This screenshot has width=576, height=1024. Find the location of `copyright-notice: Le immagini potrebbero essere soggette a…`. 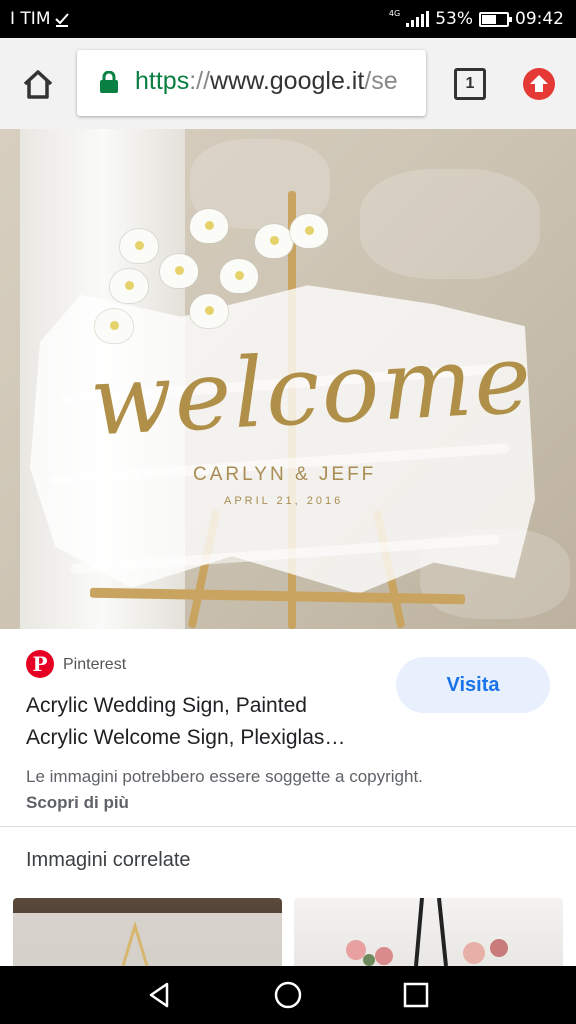

copyright-notice: Le immagini potrebbero essere soggette a… is located at coordinates (236, 790).